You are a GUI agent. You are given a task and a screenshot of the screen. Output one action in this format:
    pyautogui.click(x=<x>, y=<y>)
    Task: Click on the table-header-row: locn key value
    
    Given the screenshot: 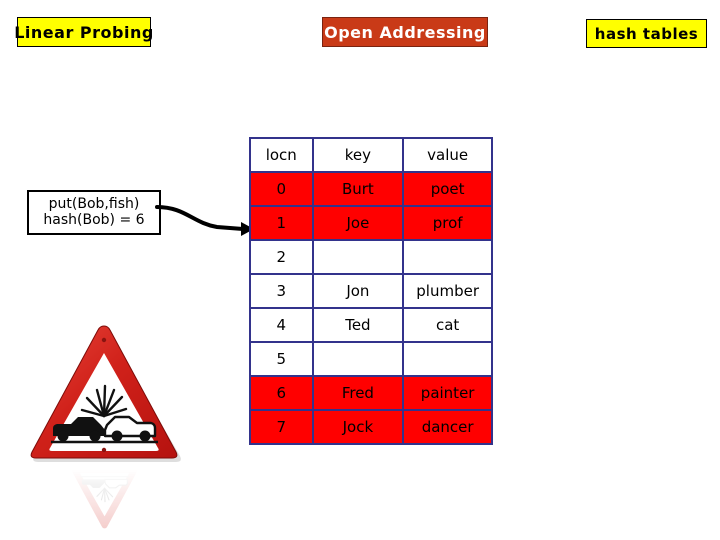 What is the action you would take?
    pyautogui.click(x=371, y=155)
    